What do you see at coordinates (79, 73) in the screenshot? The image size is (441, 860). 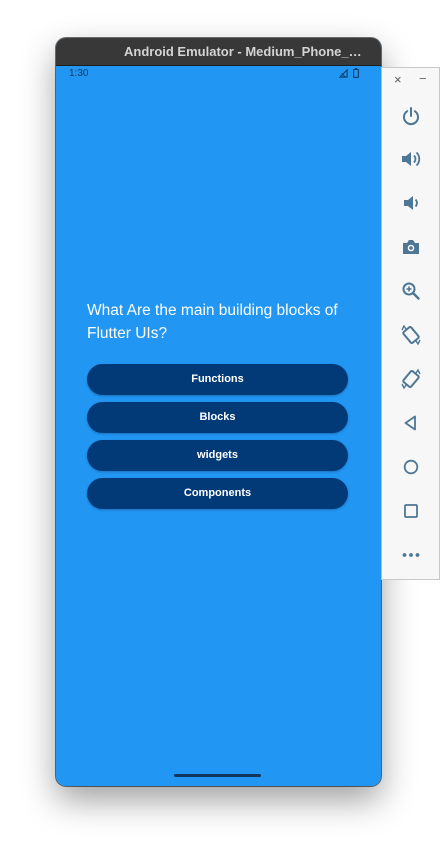 I see `status-time: 1:30` at bounding box center [79, 73].